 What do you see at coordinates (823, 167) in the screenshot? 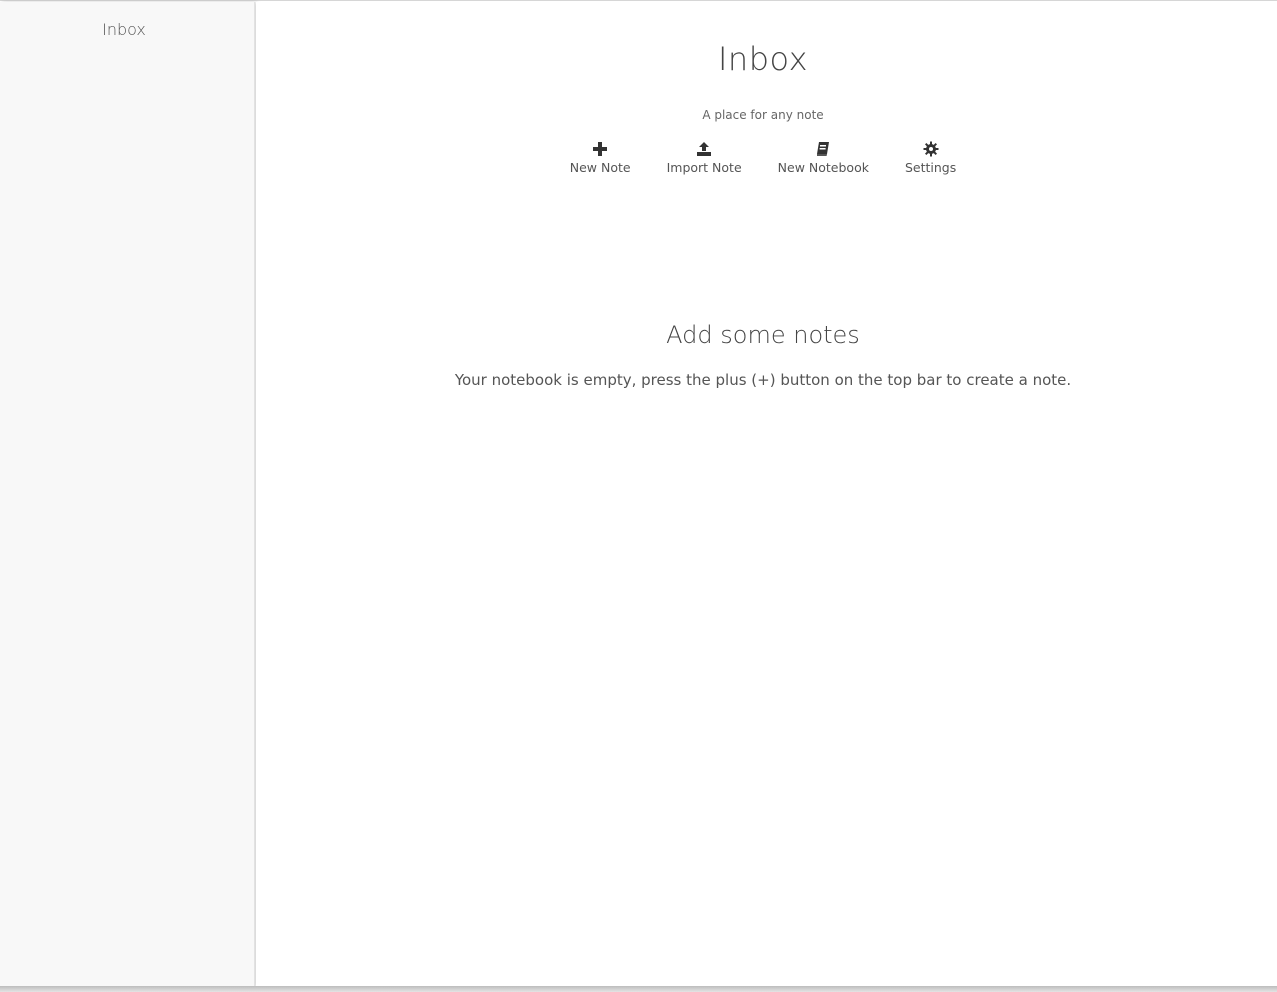
I see `new-notebook-label: New Notebook` at bounding box center [823, 167].